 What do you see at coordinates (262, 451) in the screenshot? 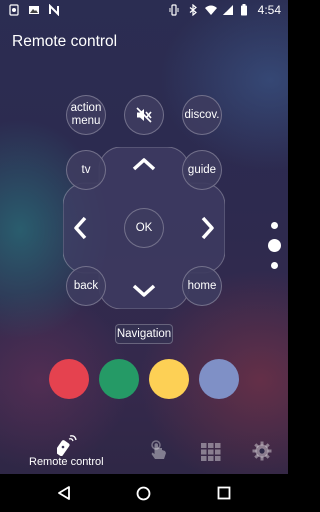
I see `gear-icon` at bounding box center [262, 451].